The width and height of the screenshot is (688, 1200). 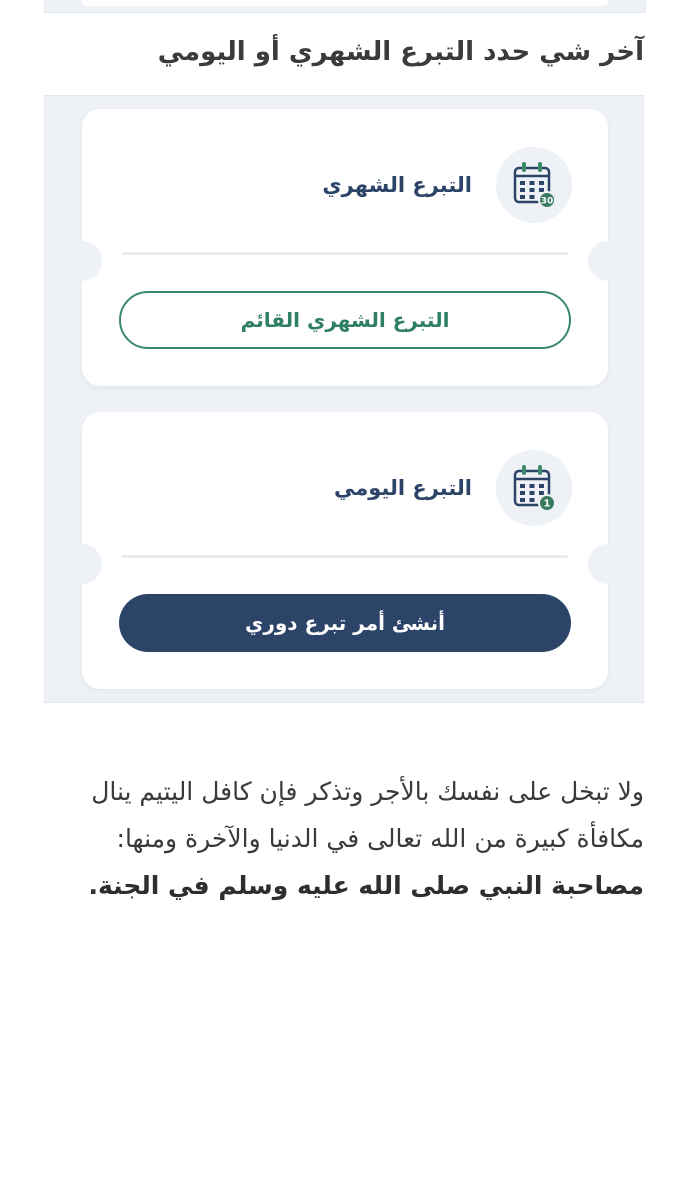 I want to click on calendar-30-icon: 30, so click(x=534, y=185).